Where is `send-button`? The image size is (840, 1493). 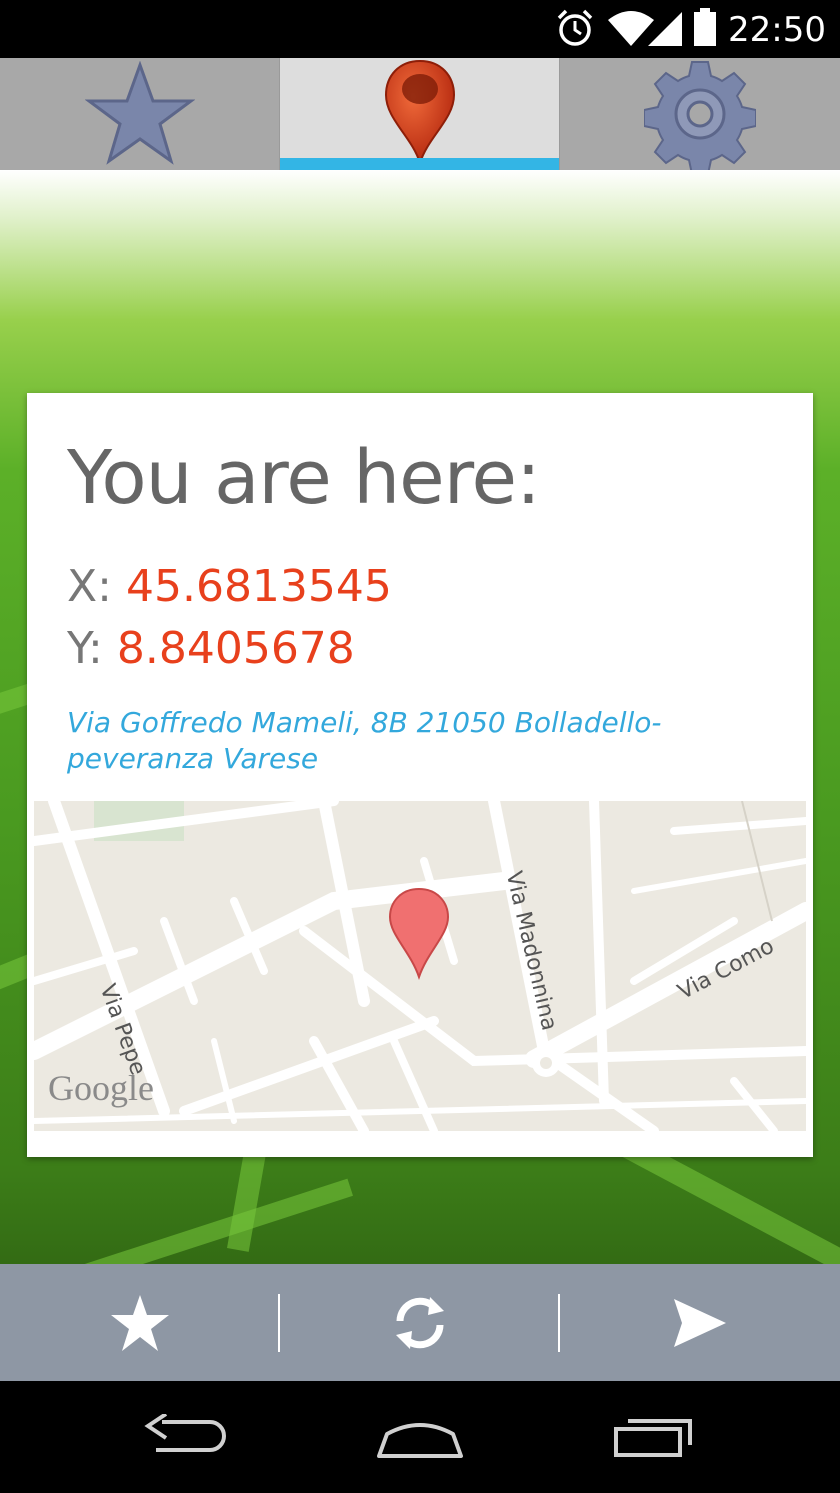 send-button is located at coordinates (700, 1322).